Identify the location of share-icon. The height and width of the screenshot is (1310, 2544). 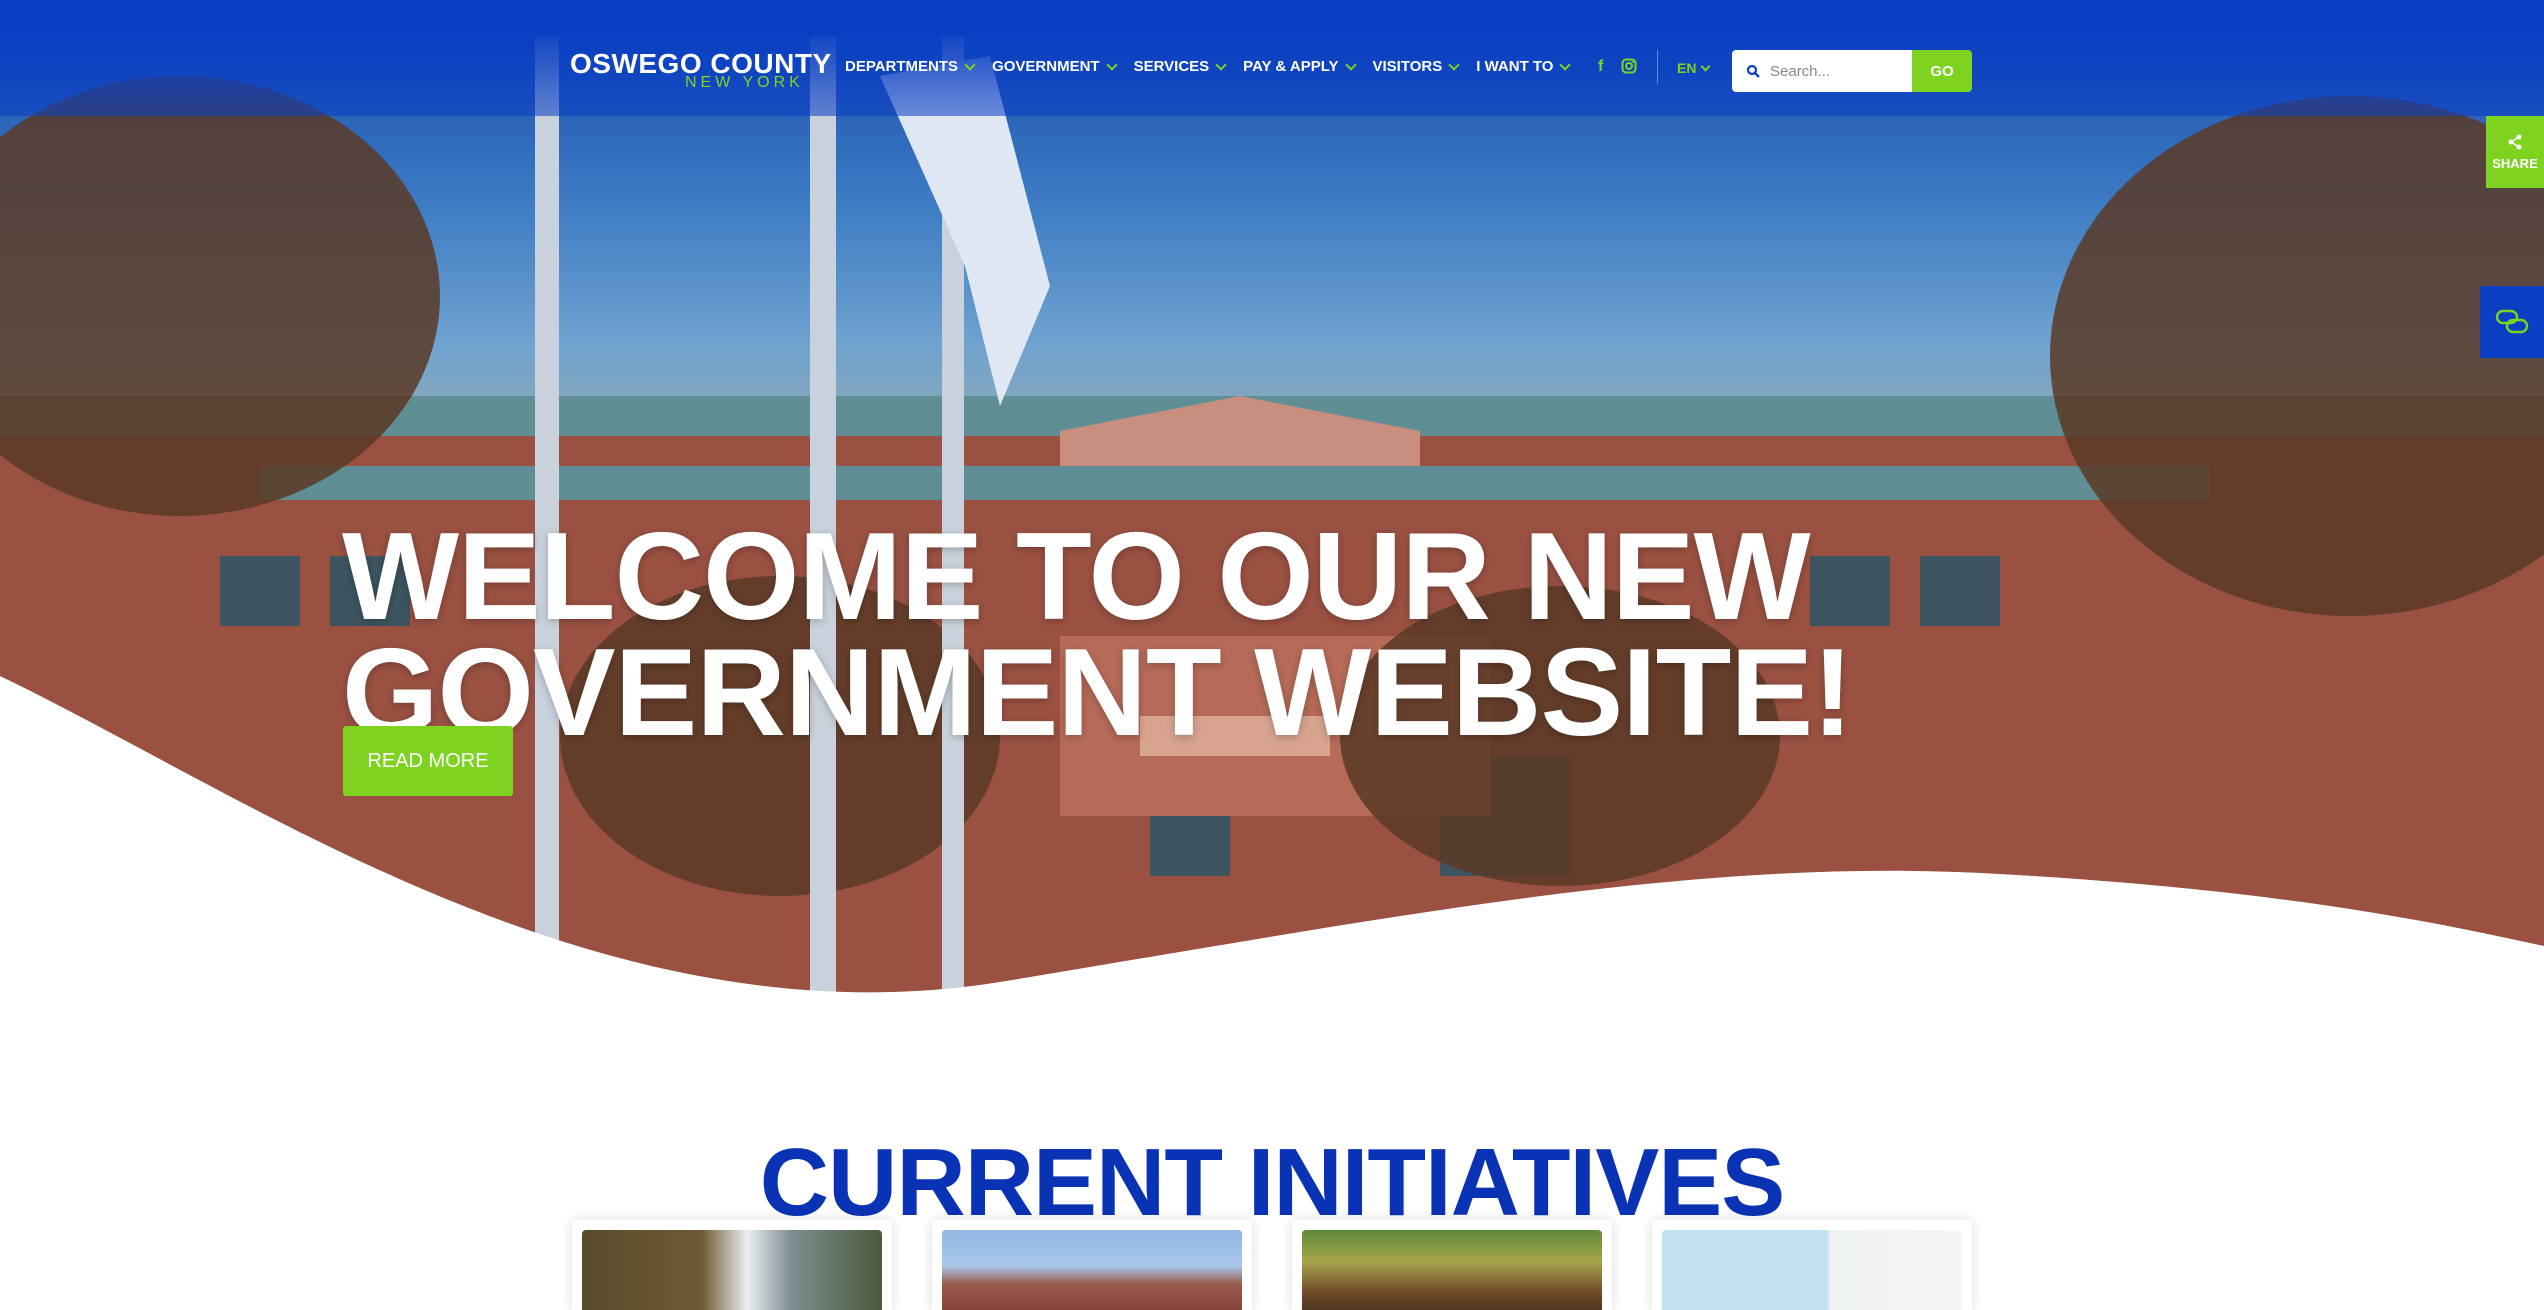
(2515, 141).